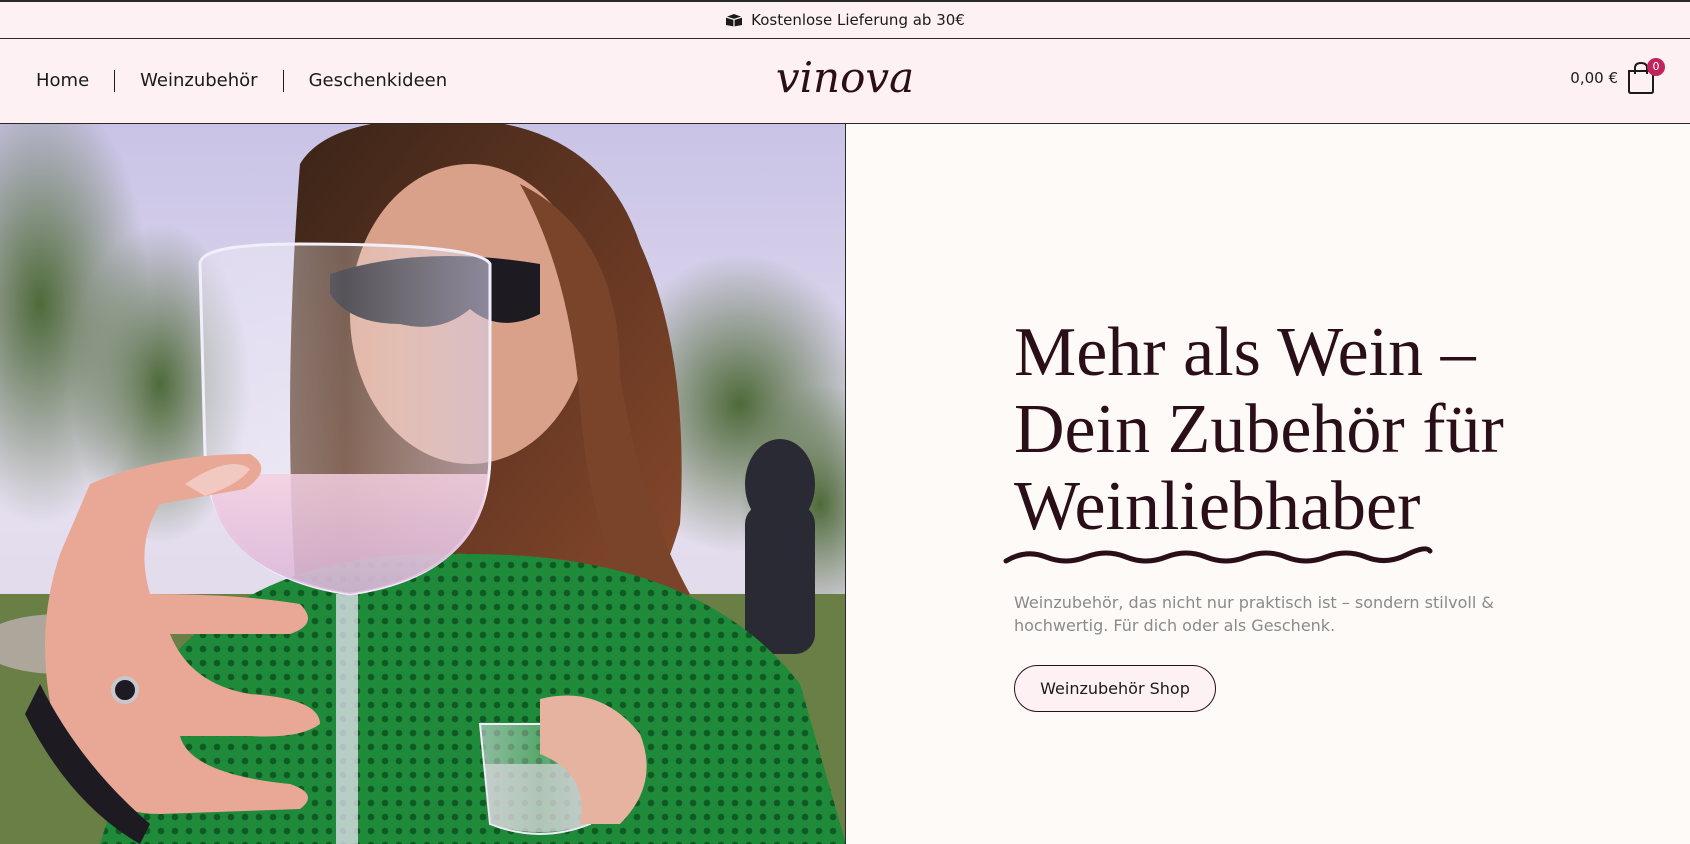  What do you see at coordinates (1594, 78) in the screenshot?
I see `cart-price: 0,00 €` at bounding box center [1594, 78].